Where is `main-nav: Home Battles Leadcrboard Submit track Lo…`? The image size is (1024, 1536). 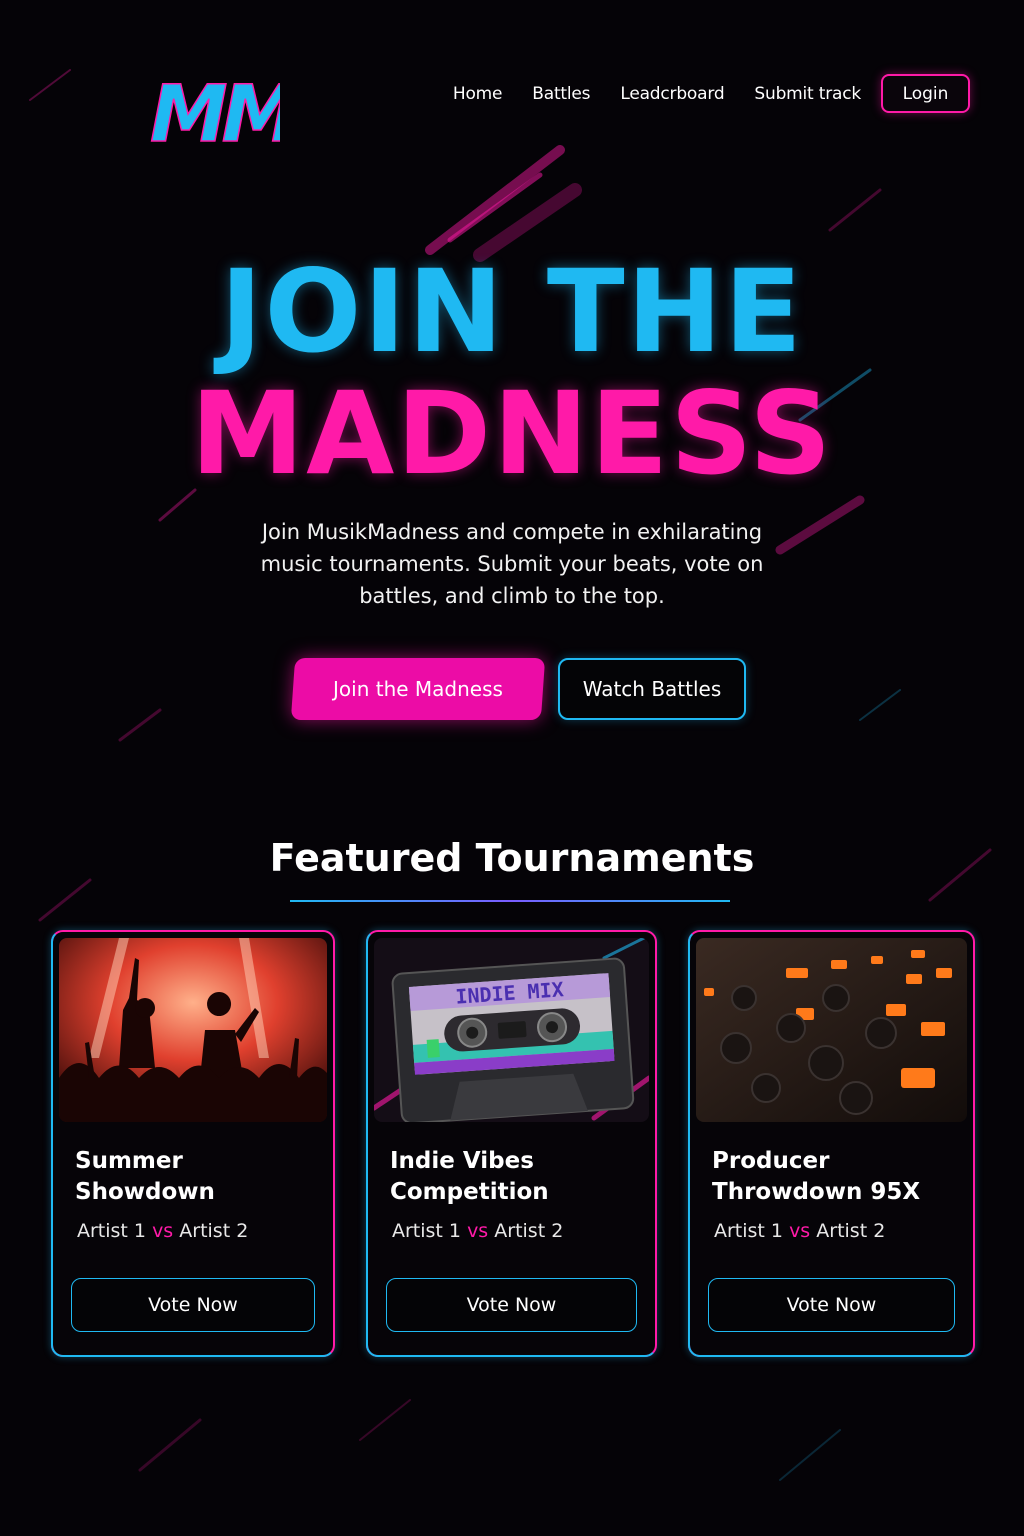
main-nav: Home Battles Leadcrboard Submit track Lo… is located at coordinates (711, 93).